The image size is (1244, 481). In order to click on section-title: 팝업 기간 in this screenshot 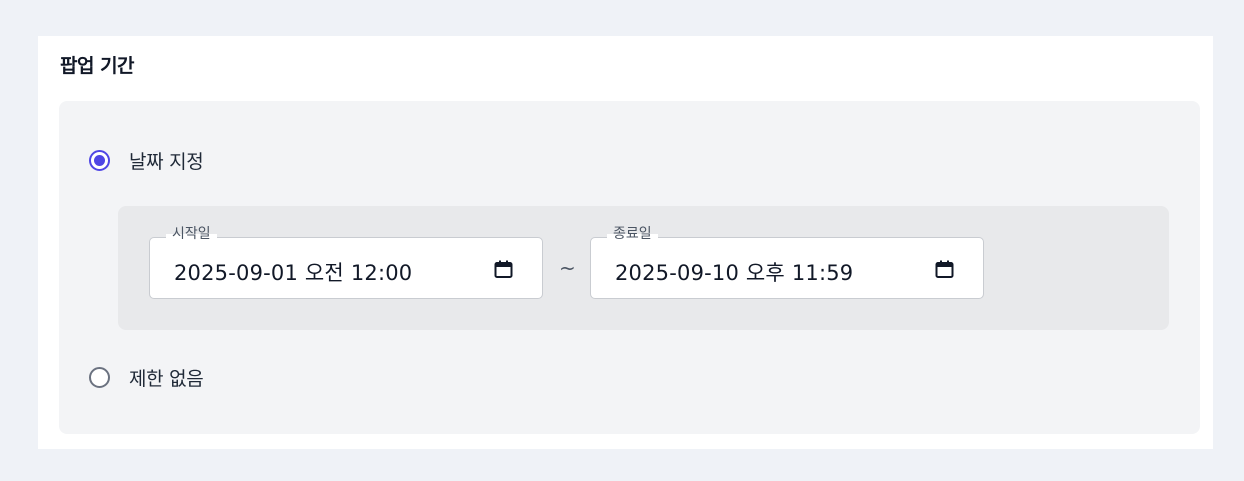, I will do `click(97, 66)`.